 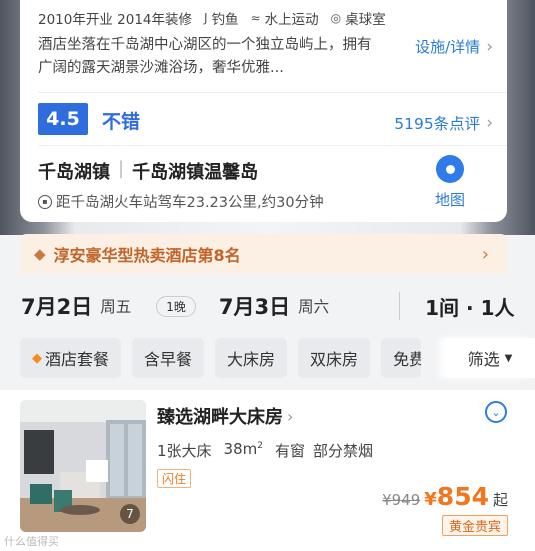 What do you see at coordinates (284, 19) in the screenshot?
I see `facility-water-sports: ≈ 水上运动` at bounding box center [284, 19].